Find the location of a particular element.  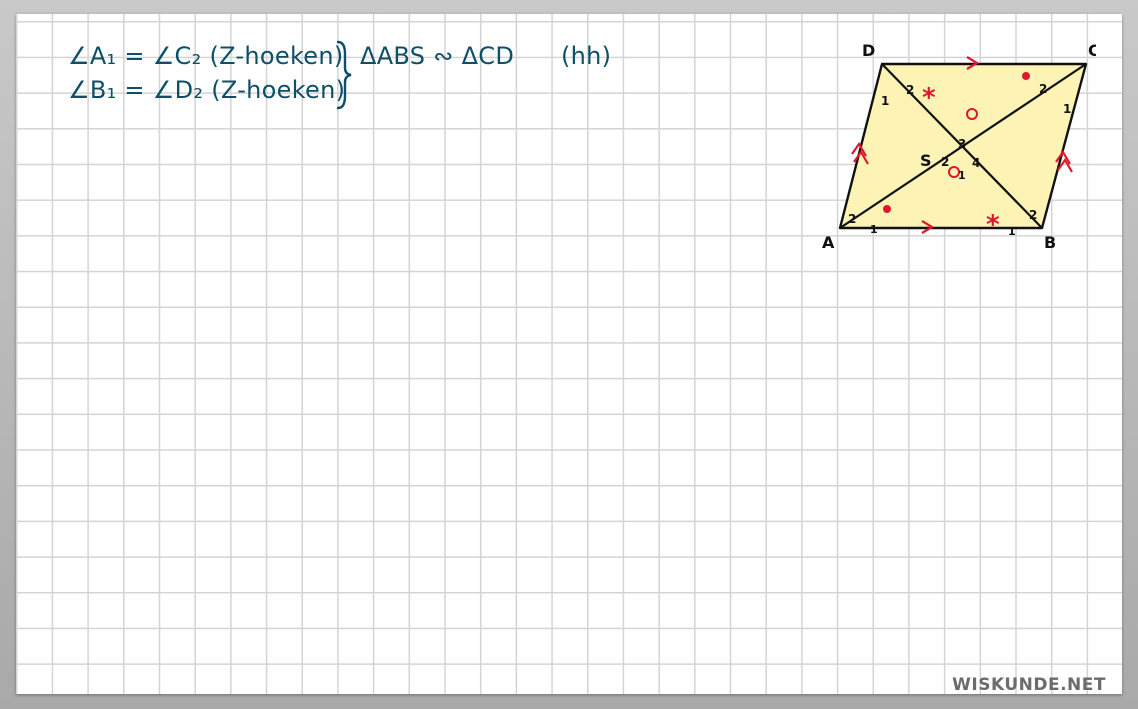

curly-brace is located at coordinates (344, 75).